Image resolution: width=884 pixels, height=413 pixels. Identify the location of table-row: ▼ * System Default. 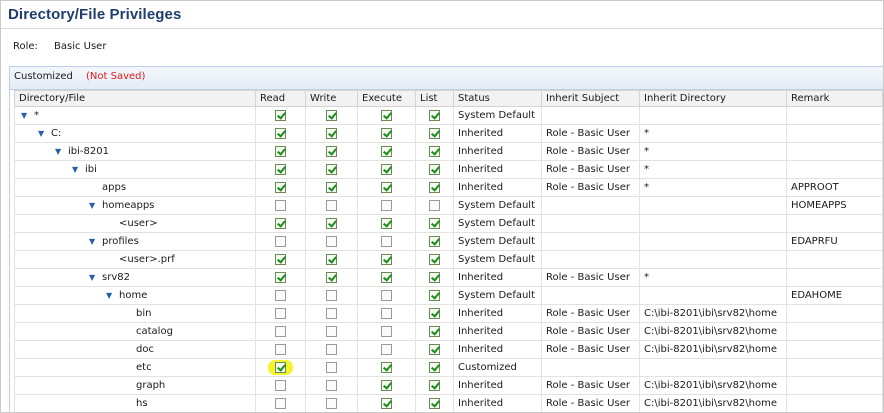
(448, 115).